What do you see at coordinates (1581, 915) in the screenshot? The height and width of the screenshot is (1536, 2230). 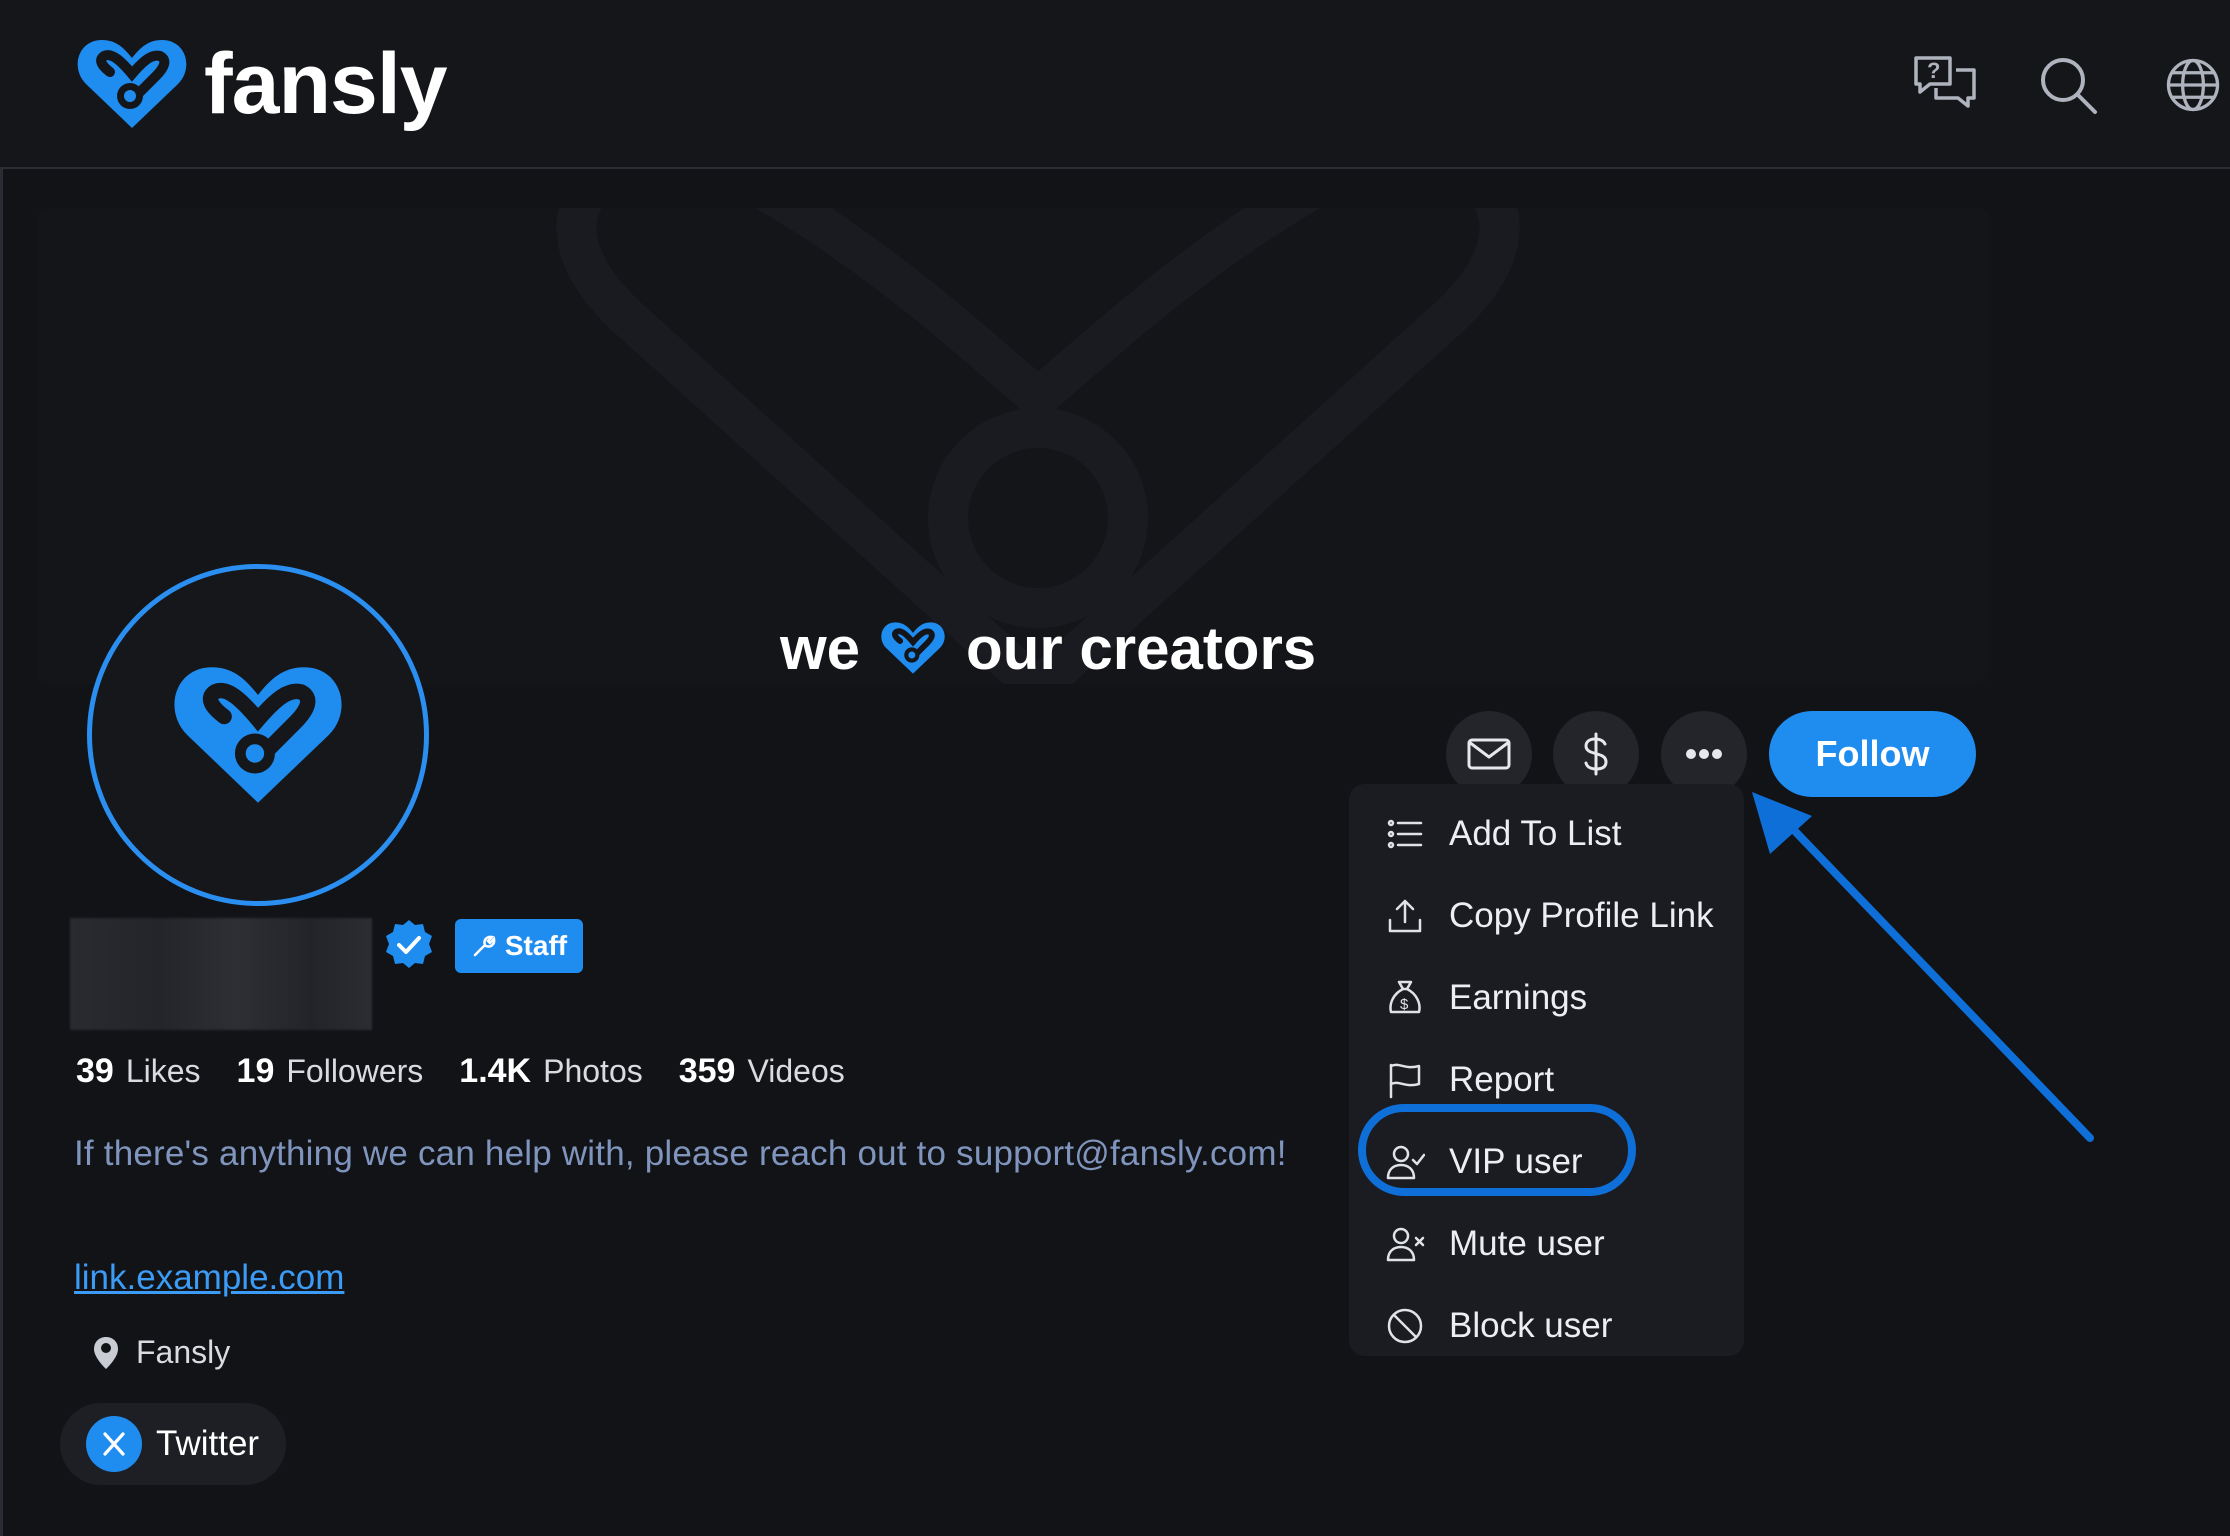 I see `menu-item-label: Copy Profile Link` at bounding box center [1581, 915].